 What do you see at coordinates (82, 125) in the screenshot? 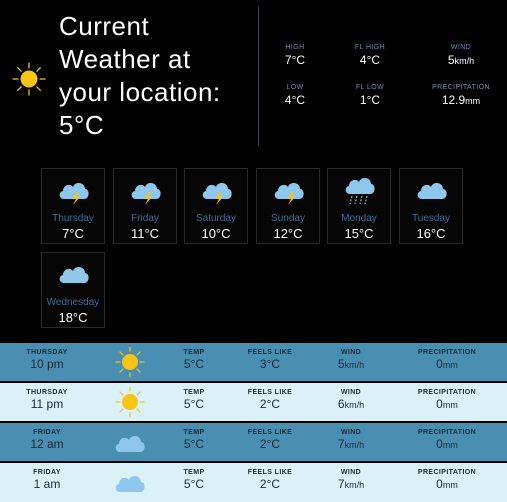
I see `current-temperature: 5°C` at bounding box center [82, 125].